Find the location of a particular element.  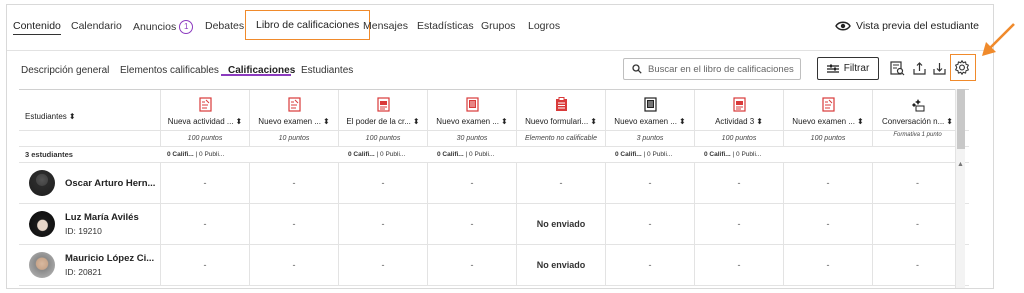

nav-libro-calificaciones: Libro de calificaciones is located at coordinates (308, 25).